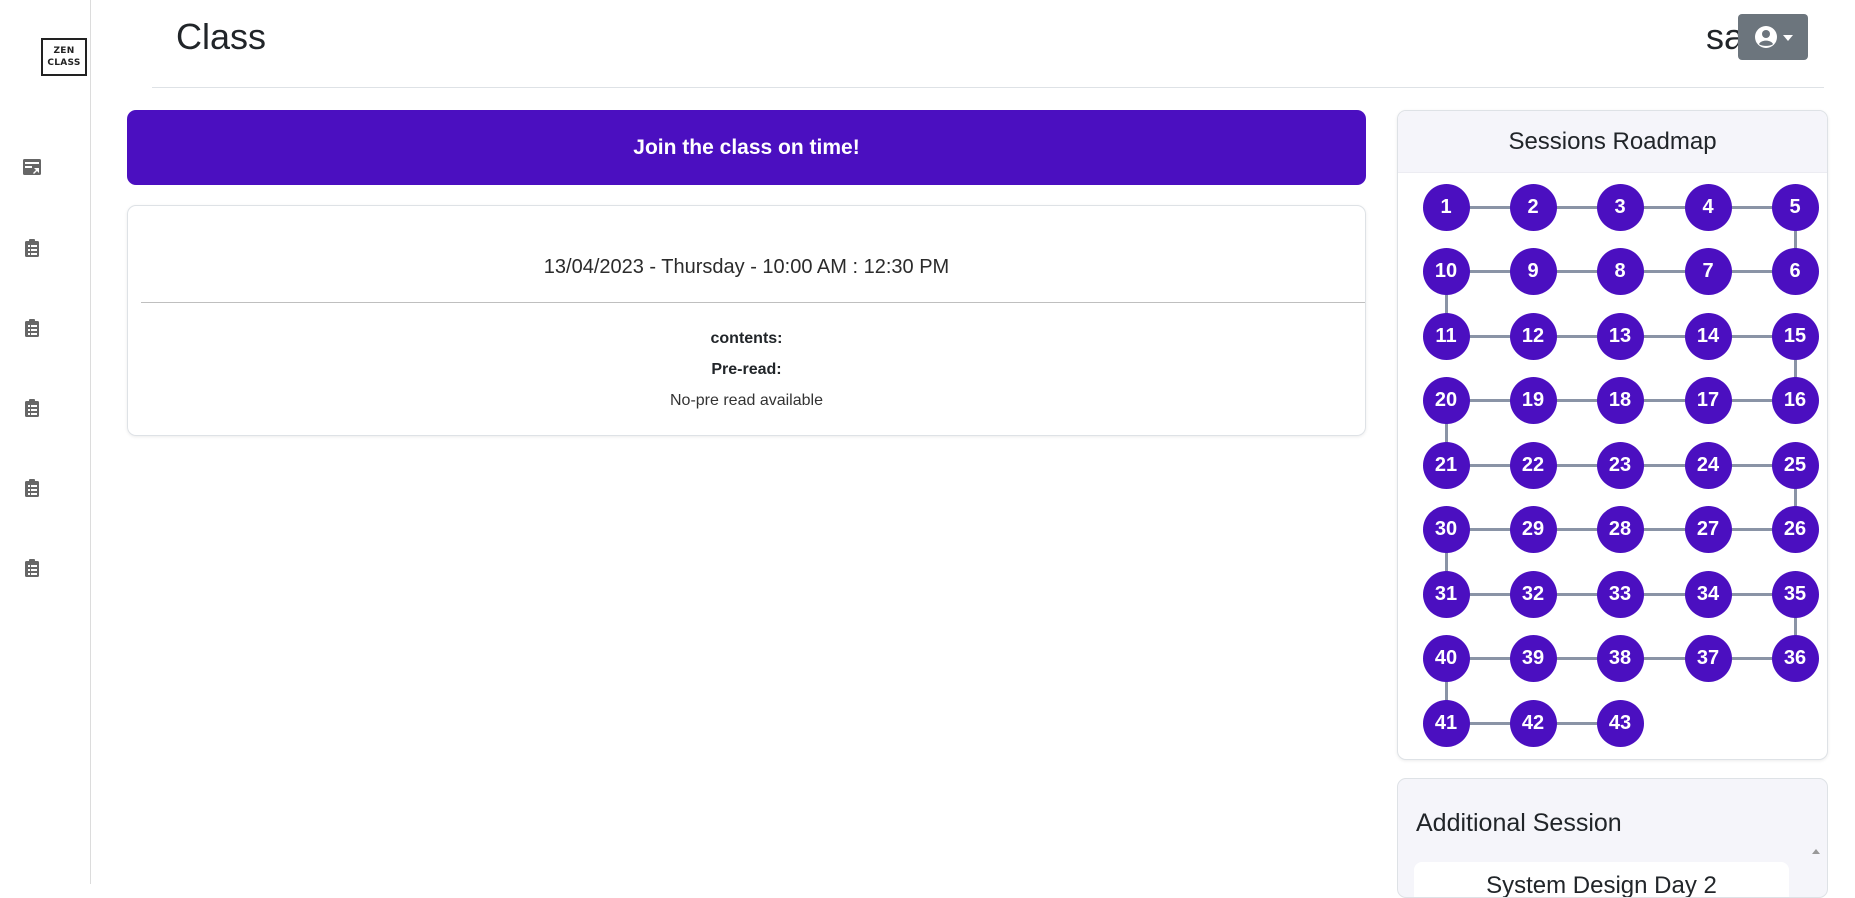 The image size is (1855, 898). Describe the element at coordinates (1533, 336) in the screenshot. I see `session-node: 12` at that location.